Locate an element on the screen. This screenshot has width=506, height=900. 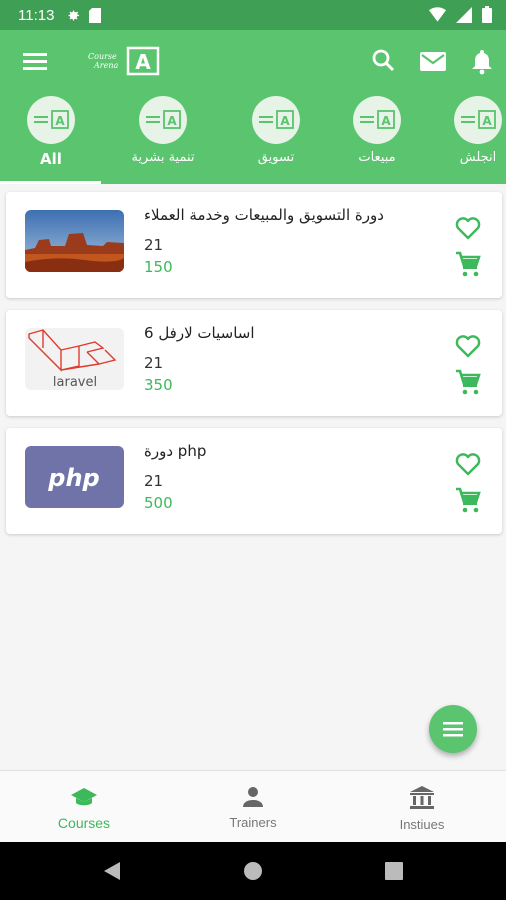
tab-all: A All is located at coordinates (51, 140).